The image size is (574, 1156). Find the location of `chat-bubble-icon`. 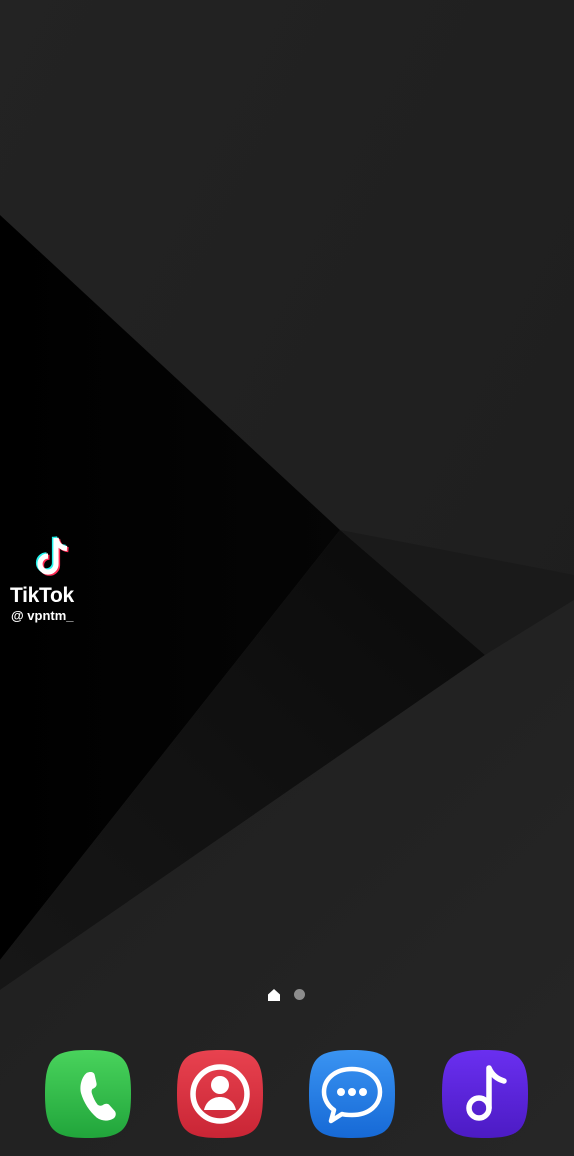

chat-bubble-icon is located at coordinates (352, 1094).